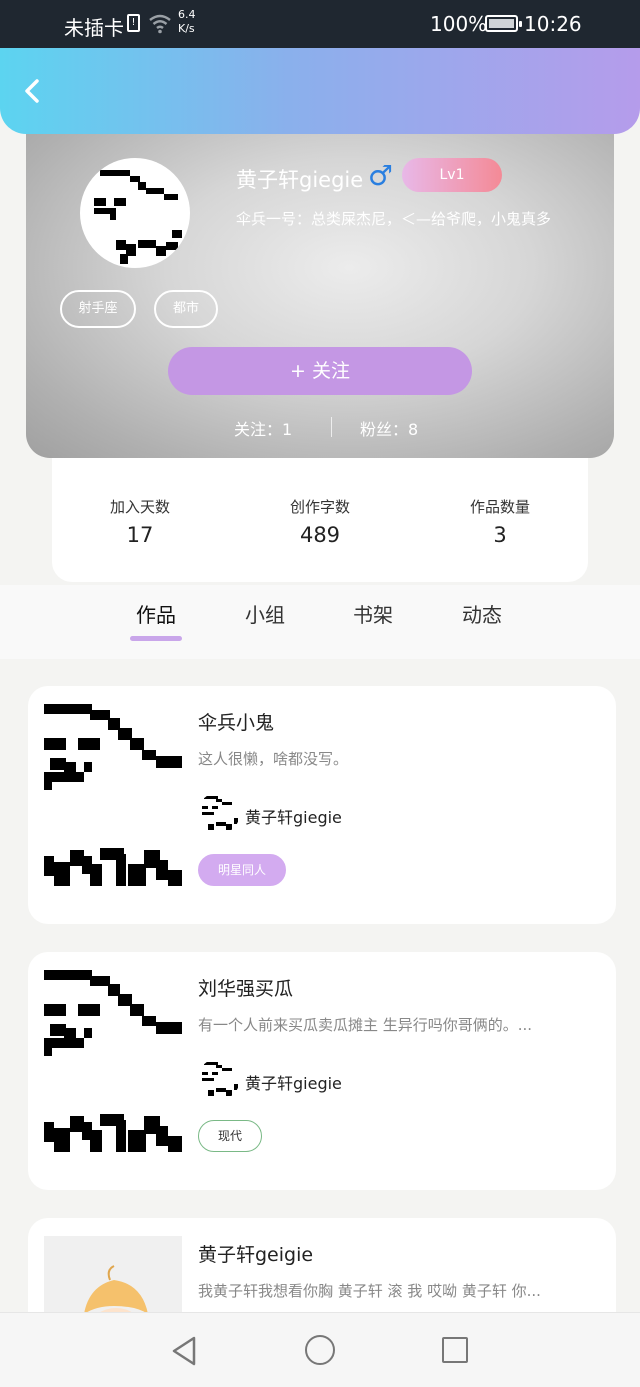 Image resolution: width=640 pixels, height=1387 pixels. Describe the element at coordinates (320, 622) in the screenshot. I see `tab-bar: 作品 小组 书架 动态` at that location.